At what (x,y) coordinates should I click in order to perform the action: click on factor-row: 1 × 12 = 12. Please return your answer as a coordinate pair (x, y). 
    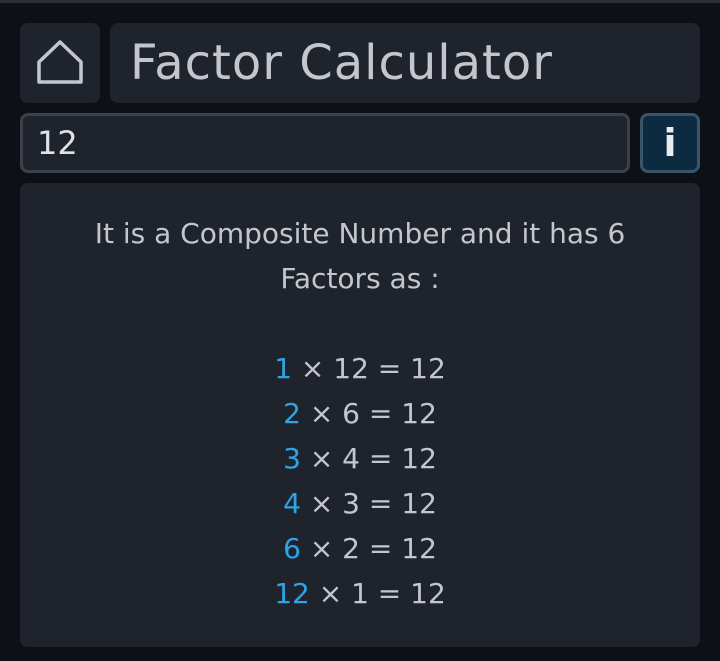
    Looking at the image, I should click on (360, 368).